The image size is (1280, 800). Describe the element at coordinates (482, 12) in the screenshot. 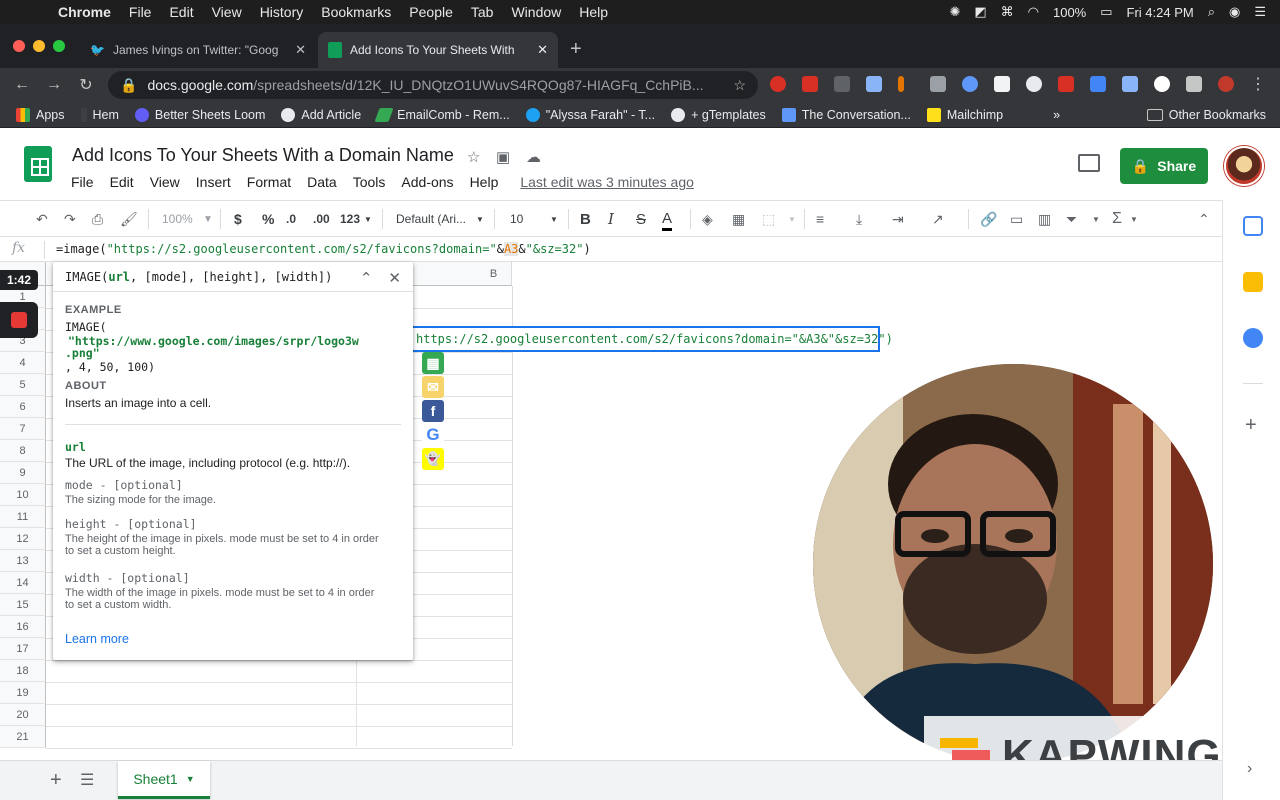

I see `menu-tab: Tab` at that location.